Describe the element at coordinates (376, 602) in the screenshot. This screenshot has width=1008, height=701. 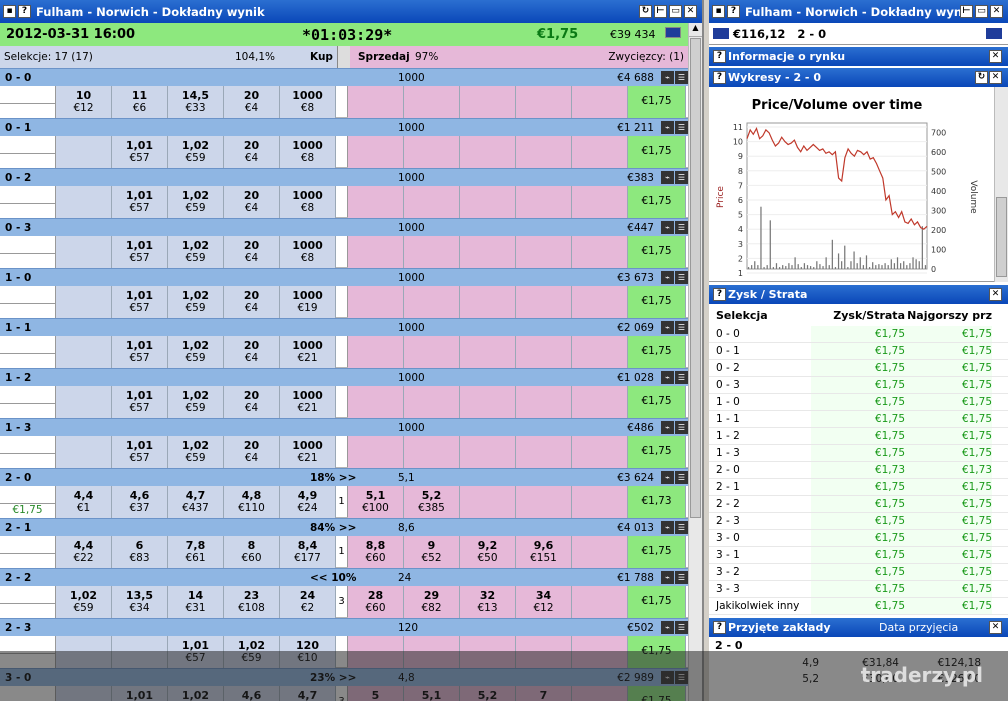
I see `lay-price-cell: 28 €60` at that location.